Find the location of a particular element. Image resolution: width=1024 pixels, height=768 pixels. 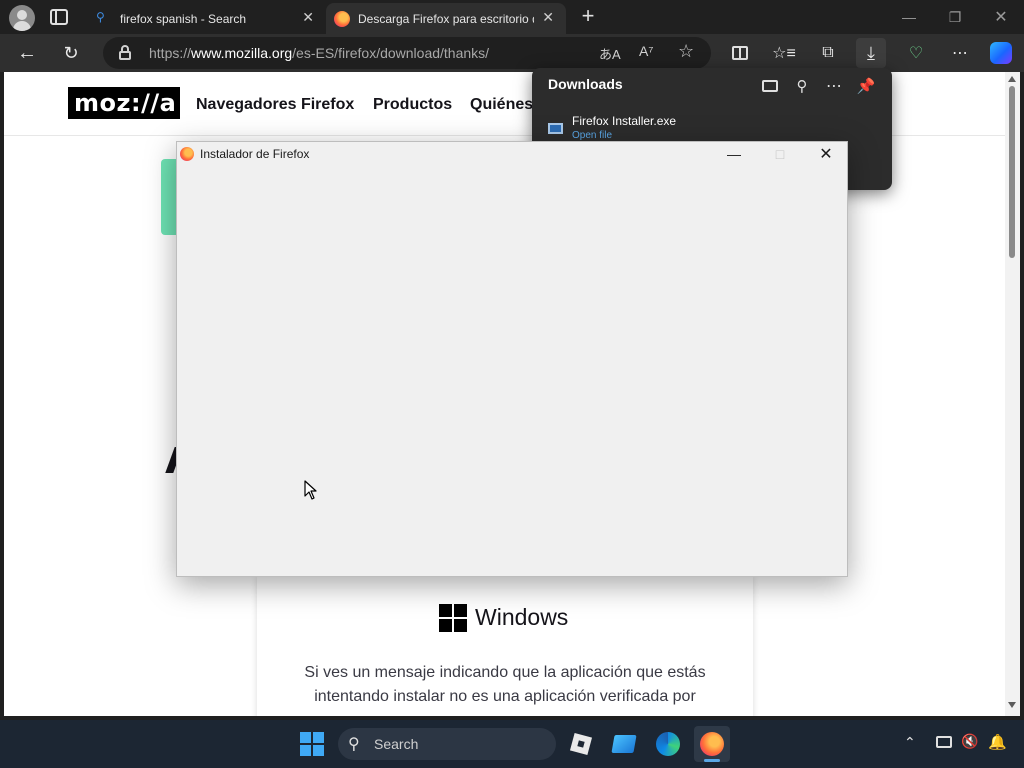

minimize-button: — is located at coordinates (909, 17).